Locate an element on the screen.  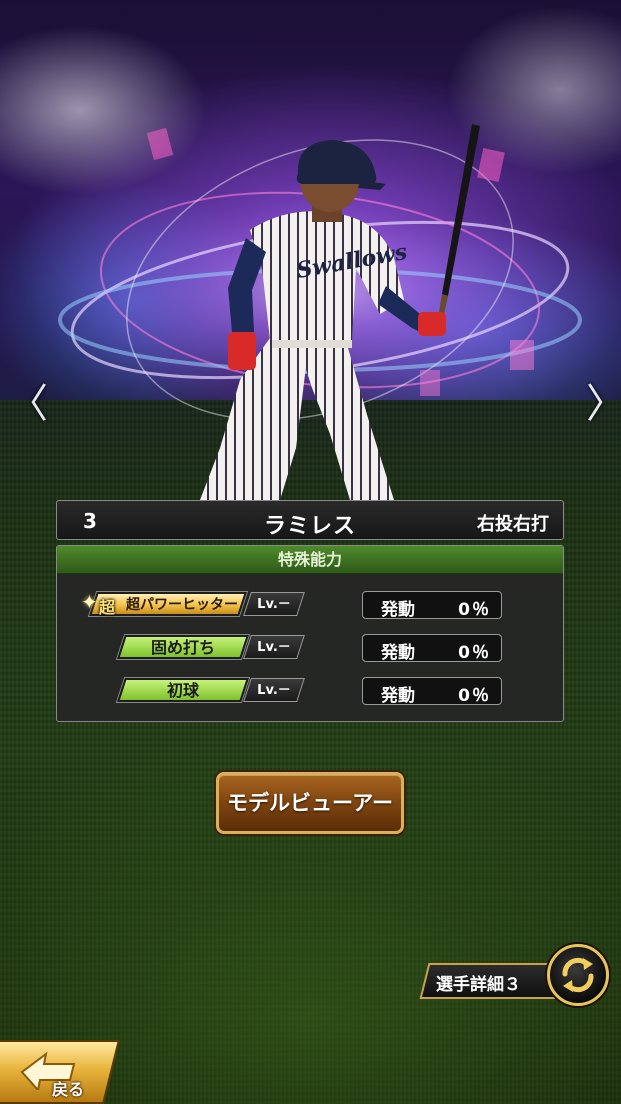
model-viewer-button: モデルビューアー is located at coordinates (310, 803).